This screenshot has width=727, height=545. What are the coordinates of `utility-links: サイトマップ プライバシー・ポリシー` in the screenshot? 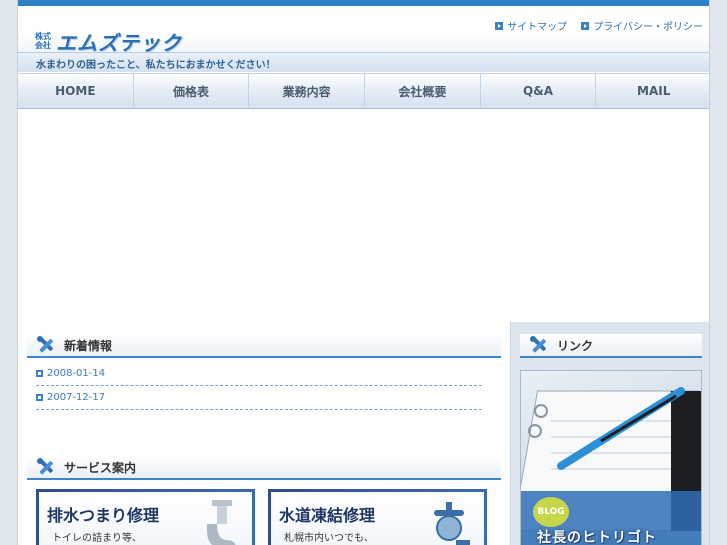 It's located at (599, 25).